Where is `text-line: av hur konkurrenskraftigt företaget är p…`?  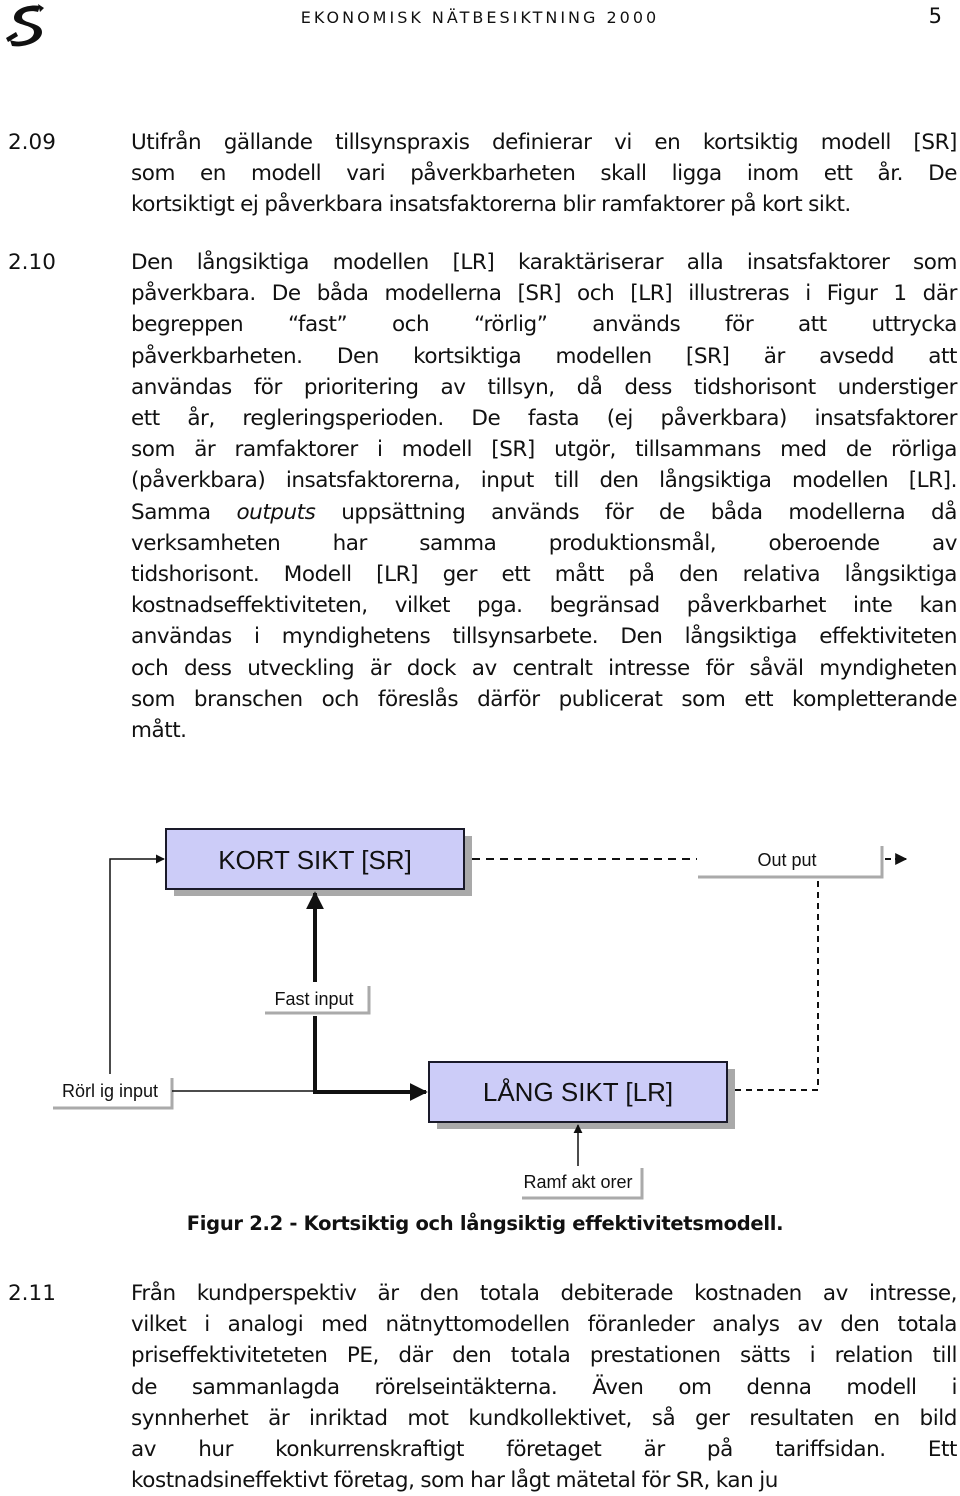 text-line: av hur konkurrenskraftigt företaget är p… is located at coordinates (544, 1450).